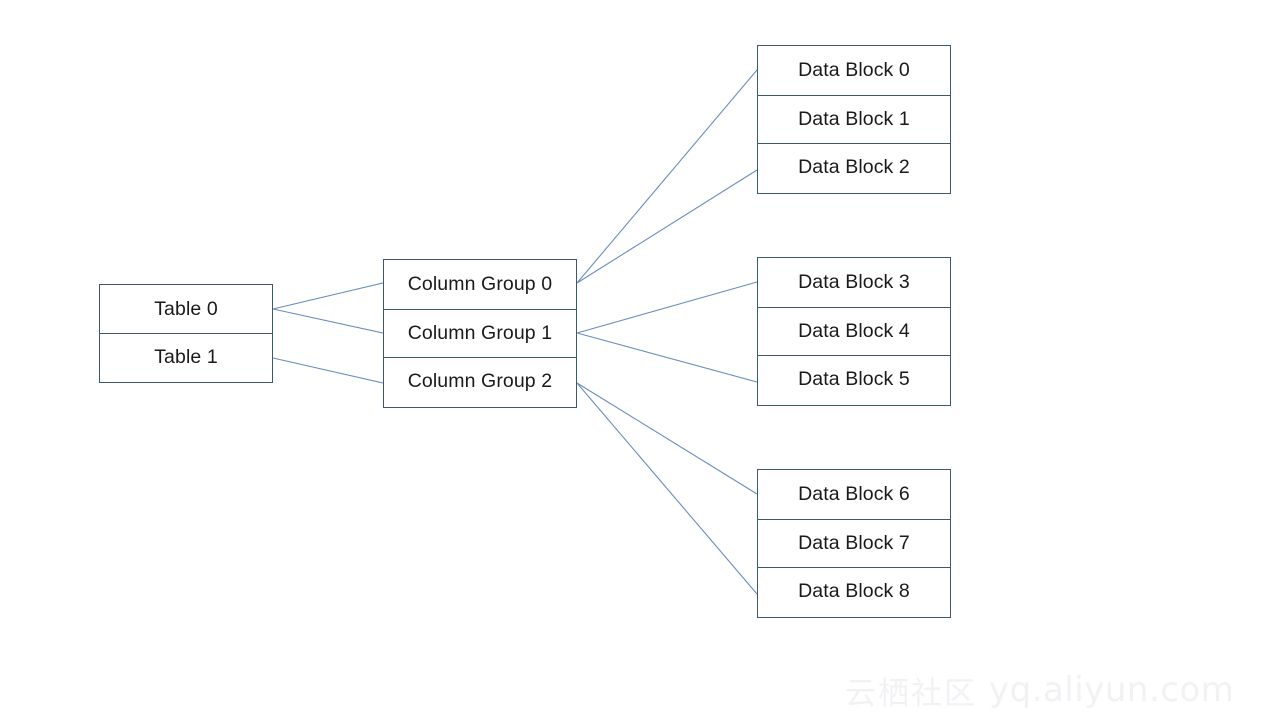 This screenshot has height=720, width=1280. Describe the element at coordinates (328, 370) in the screenshot. I see `edge-table1-colgroup2` at that location.